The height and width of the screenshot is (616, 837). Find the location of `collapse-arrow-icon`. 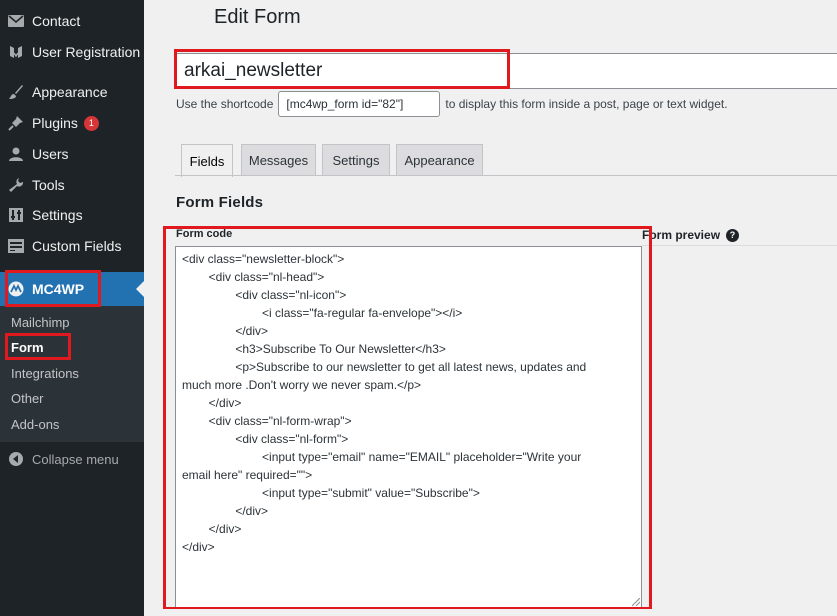

collapse-arrow-icon is located at coordinates (16, 459).